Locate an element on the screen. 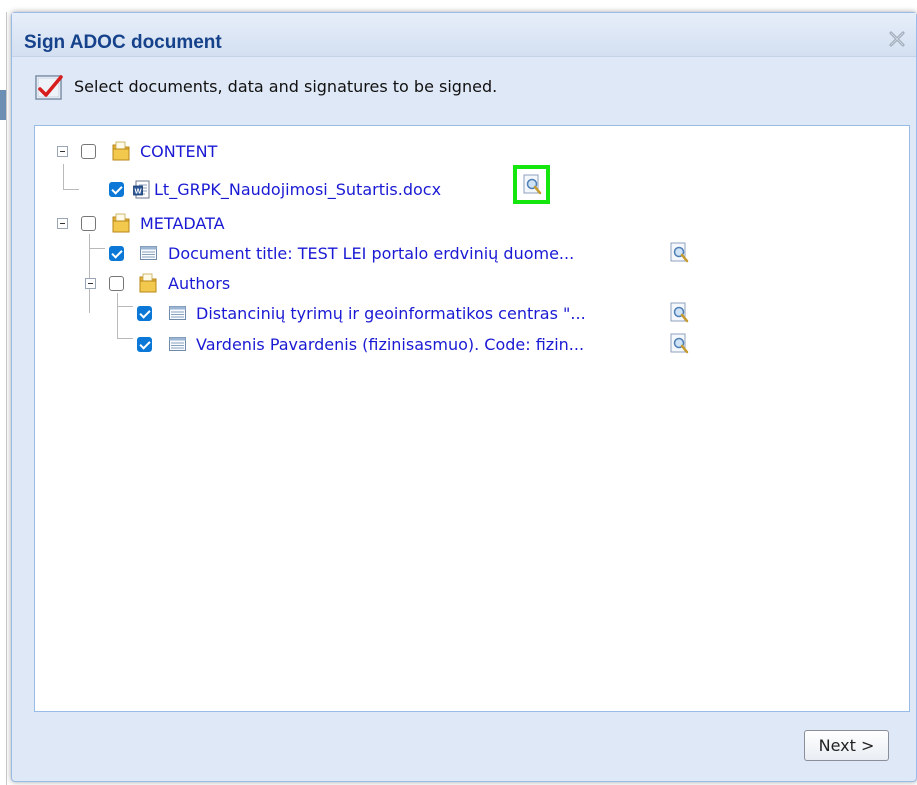 This screenshot has width=917, height=785. sign-document-icon is located at coordinates (49, 87).